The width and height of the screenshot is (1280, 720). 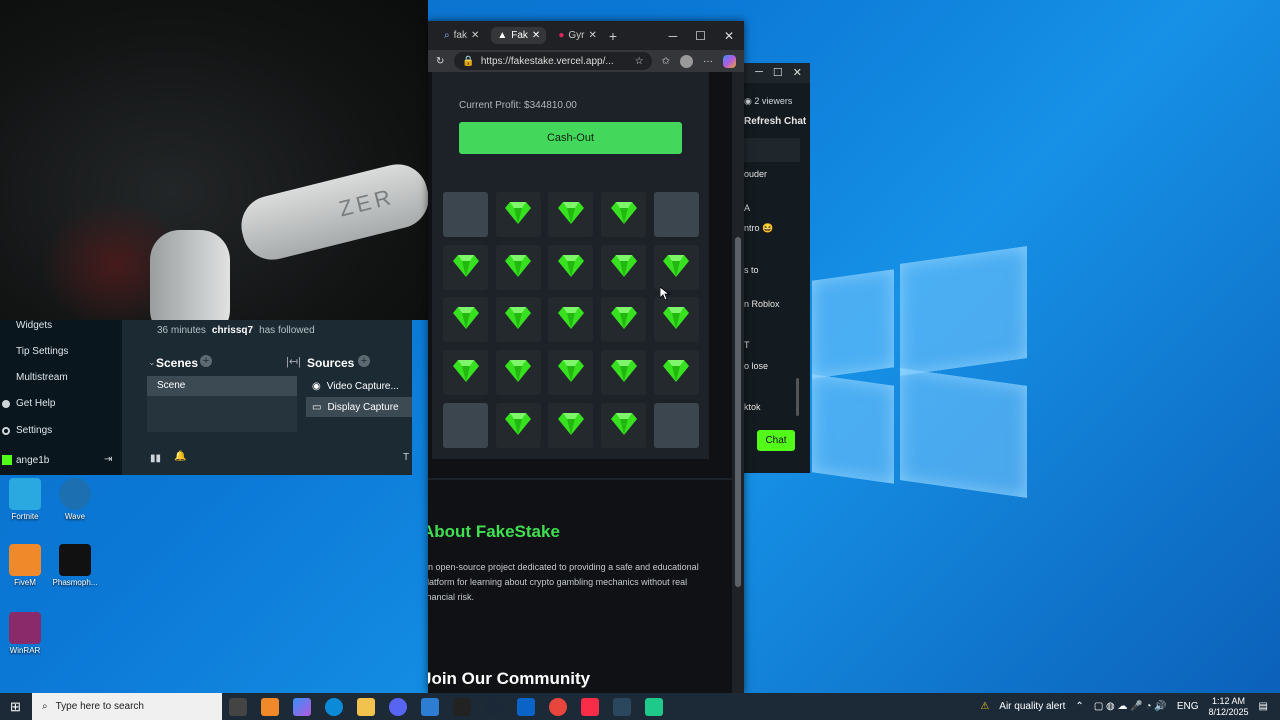 I want to click on chevron-down-icon: ⌄, so click(x=152, y=362).